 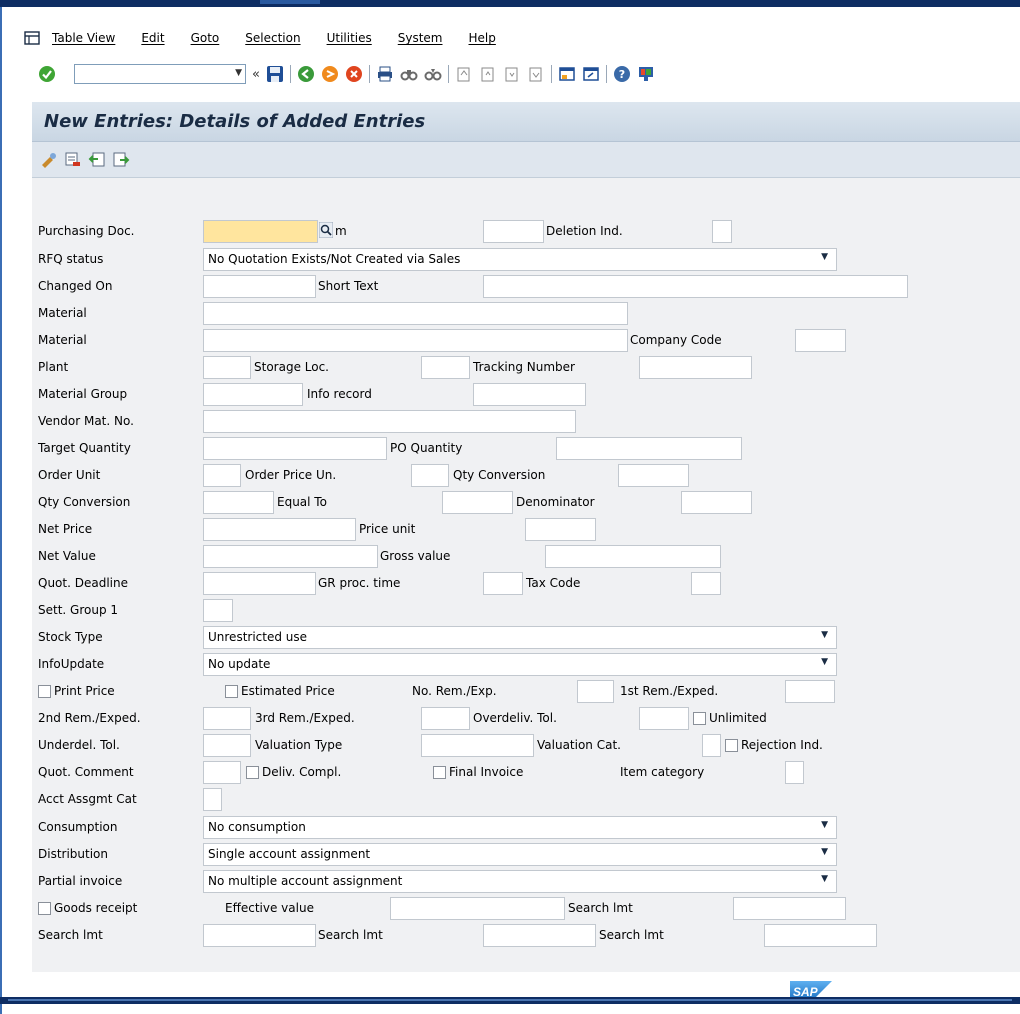 What do you see at coordinates (430, 475) in the screenshot?
I see `order-price-un-field` at bounding box center [430, 475].